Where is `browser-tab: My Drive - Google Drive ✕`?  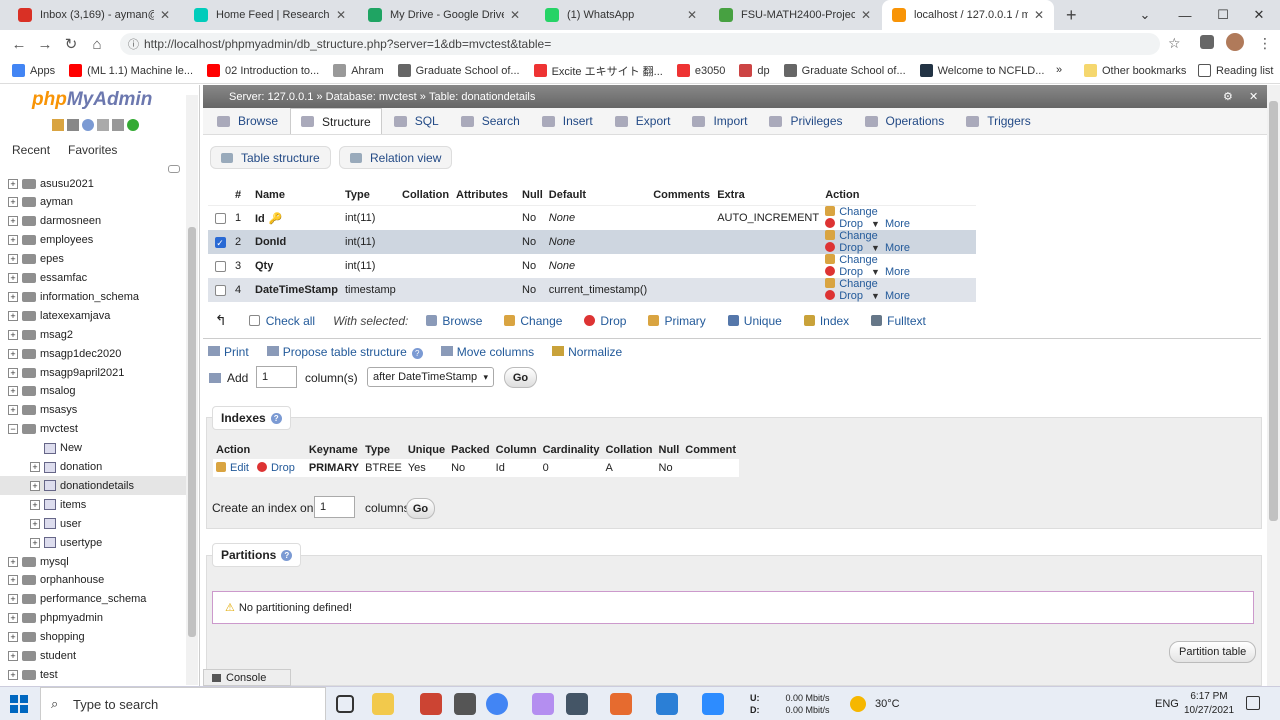
browser-tab: My Drive - Google Drive ✕ is located at coordinates (444, 15).